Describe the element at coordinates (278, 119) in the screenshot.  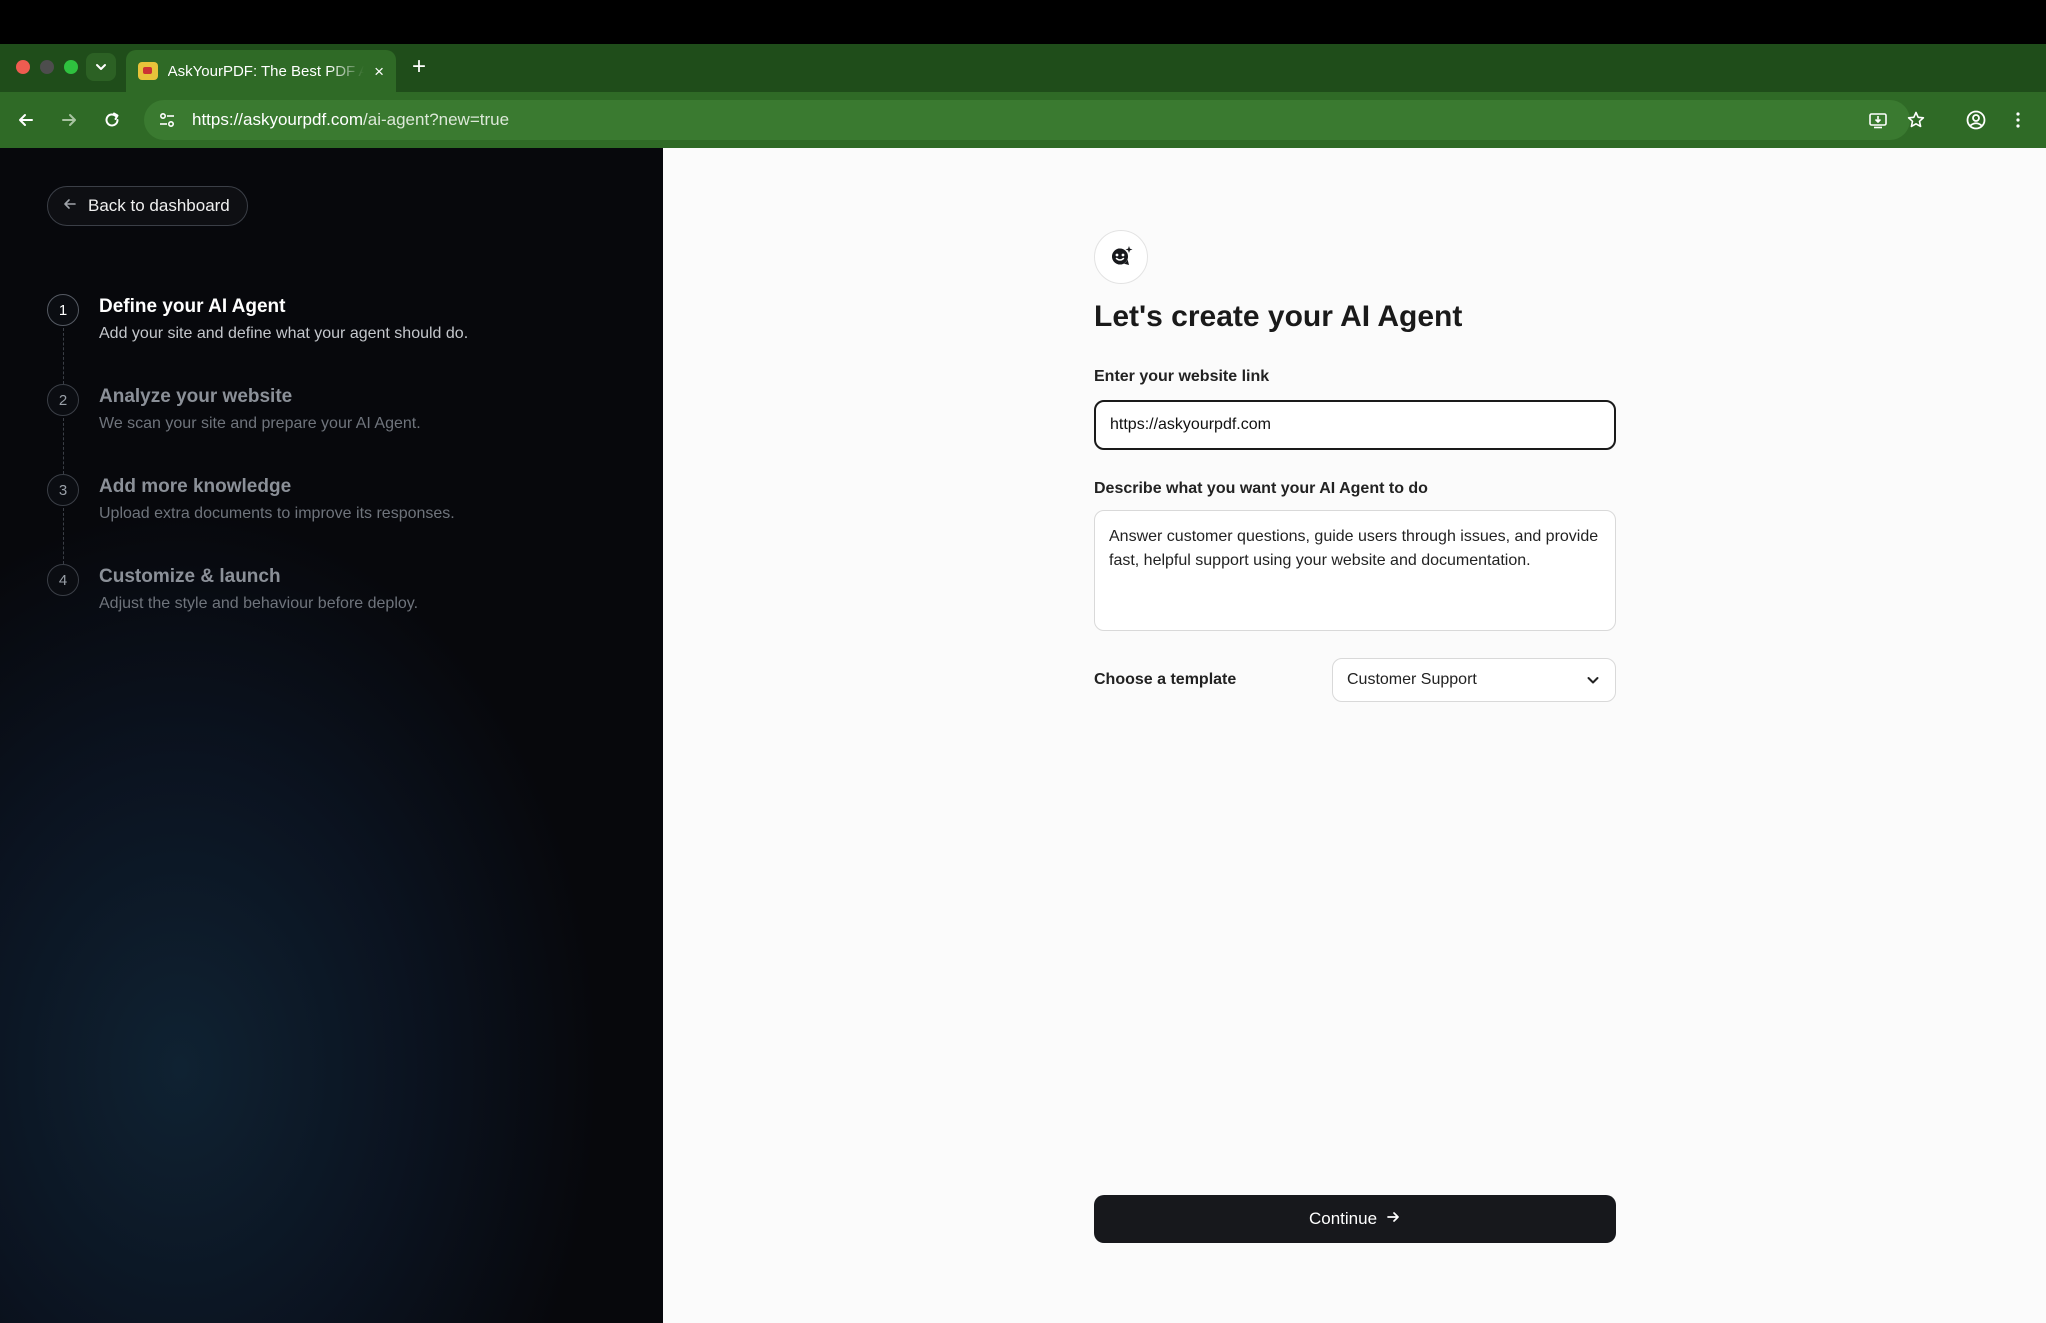
I see `url-host: https://askyourpdf.com` at that location.